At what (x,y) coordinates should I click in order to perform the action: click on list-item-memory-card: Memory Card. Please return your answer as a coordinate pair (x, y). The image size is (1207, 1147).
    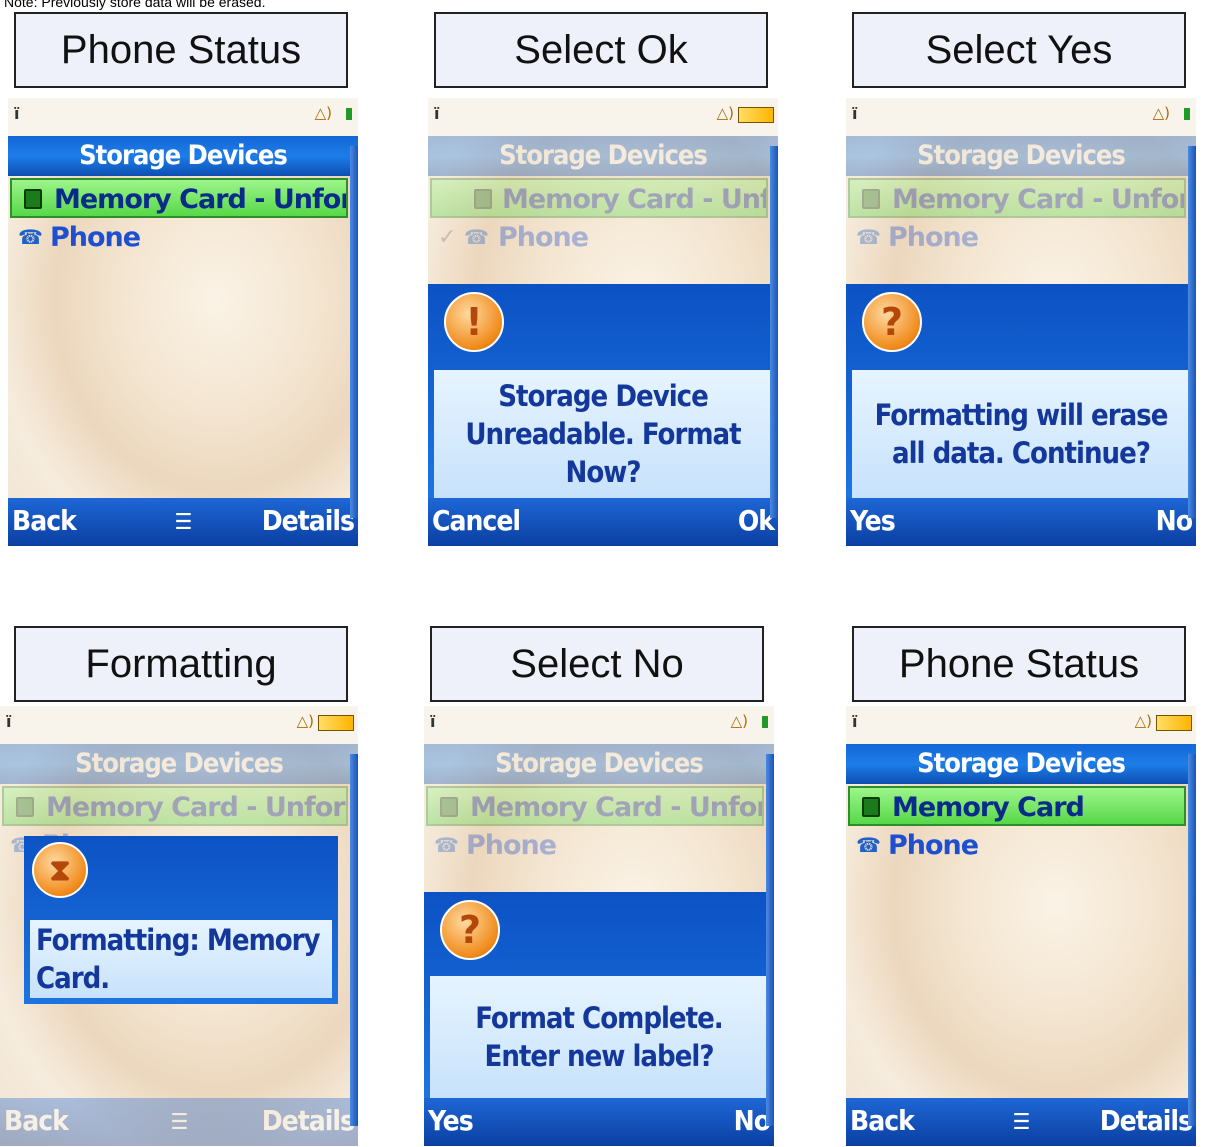
    Looking at the image, I should click on (1017, 806).